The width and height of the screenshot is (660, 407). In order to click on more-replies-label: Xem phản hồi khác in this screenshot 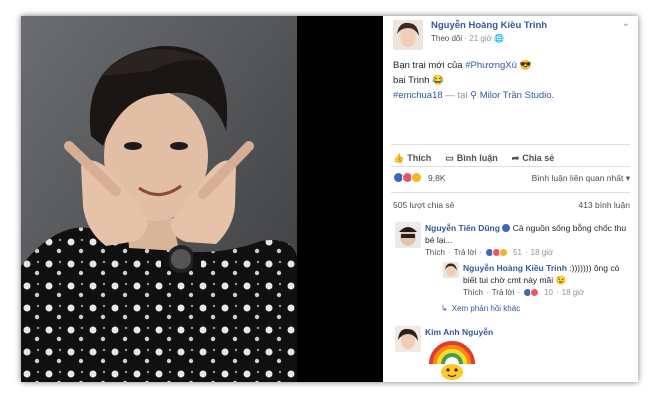, I will do `click(486, 308)`.